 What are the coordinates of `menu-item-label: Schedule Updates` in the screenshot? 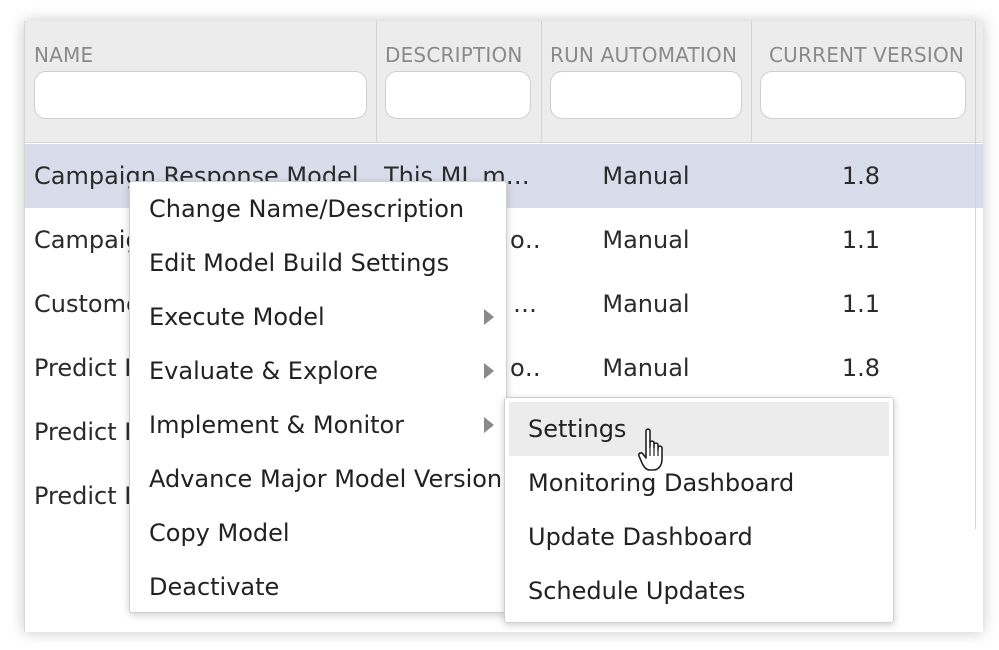 It's located at (637, 591).